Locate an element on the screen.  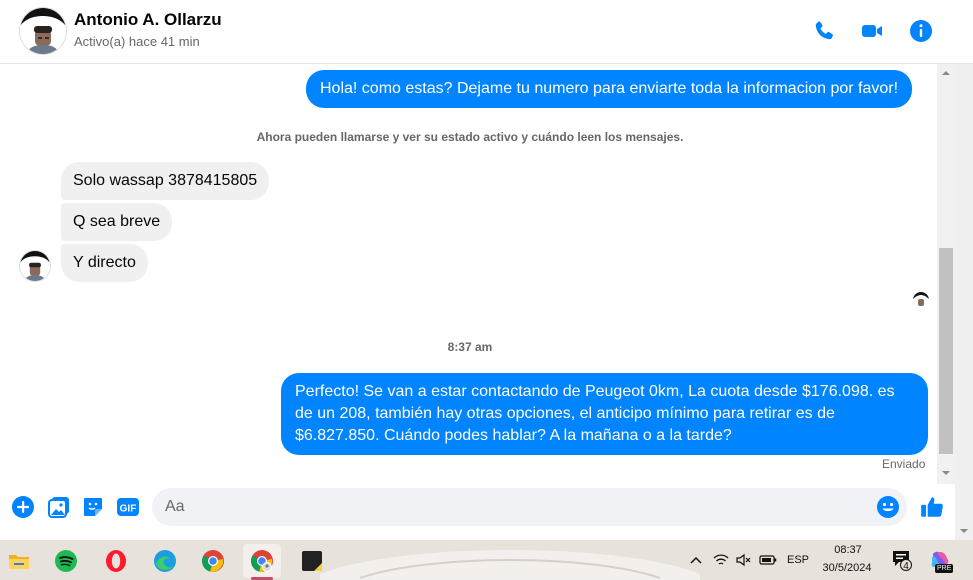
read-receipt-avatar is located at coordinates (921, 300).